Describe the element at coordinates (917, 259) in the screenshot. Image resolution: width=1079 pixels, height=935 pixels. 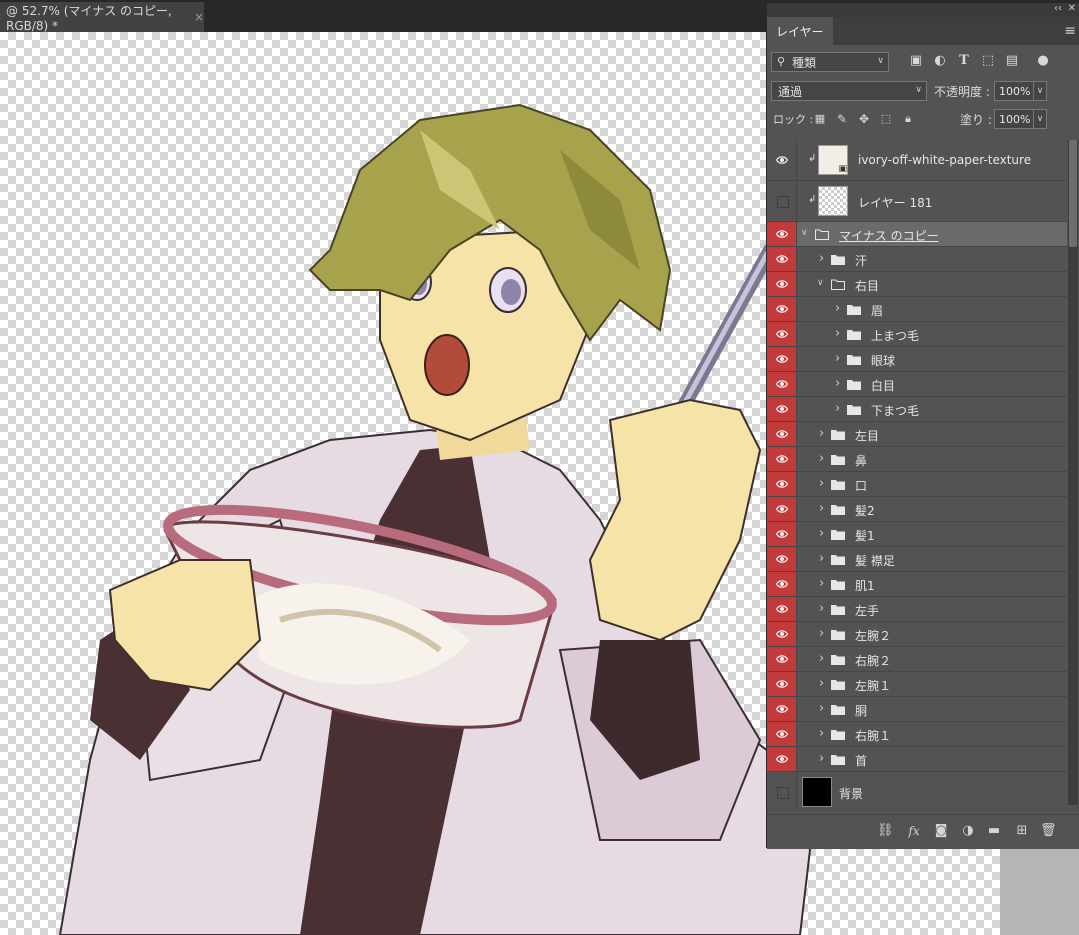
I see `layer-row: › 汗` at that location.